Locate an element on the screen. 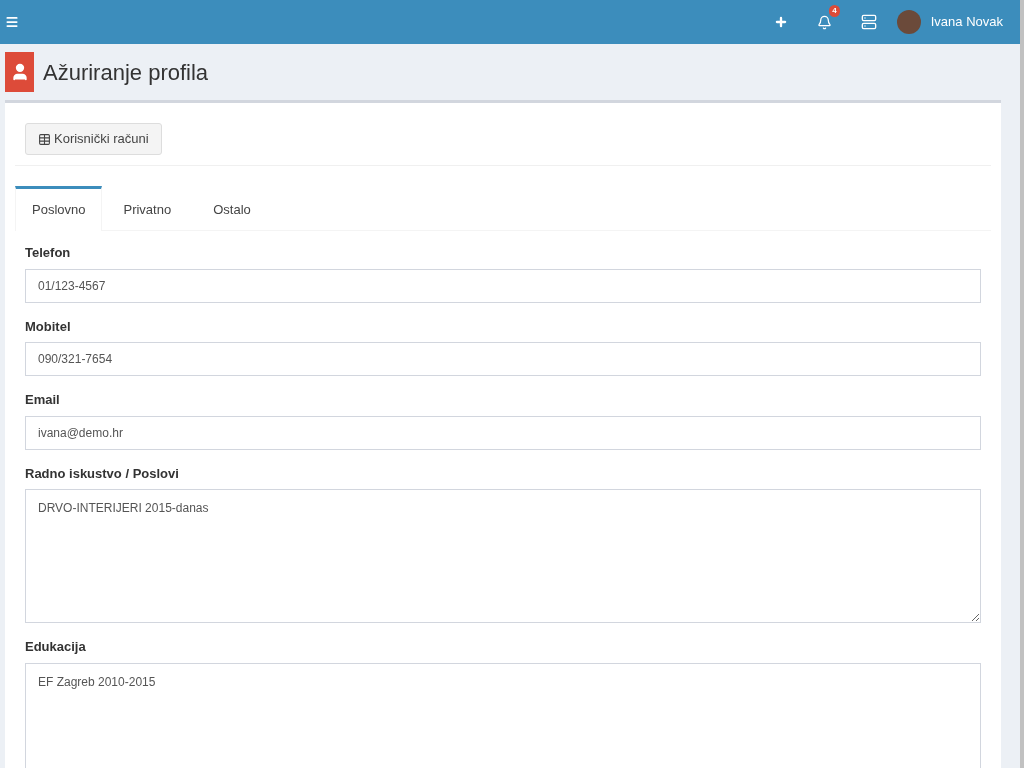 The height and width of the screenshot is (768, 1024). table-icon is located at coordinates (44, 139).